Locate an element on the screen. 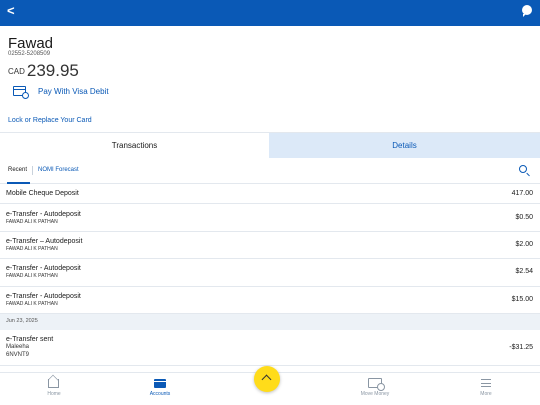 The image size is (540, 405). home-icon is located at coordinates (53, 383).